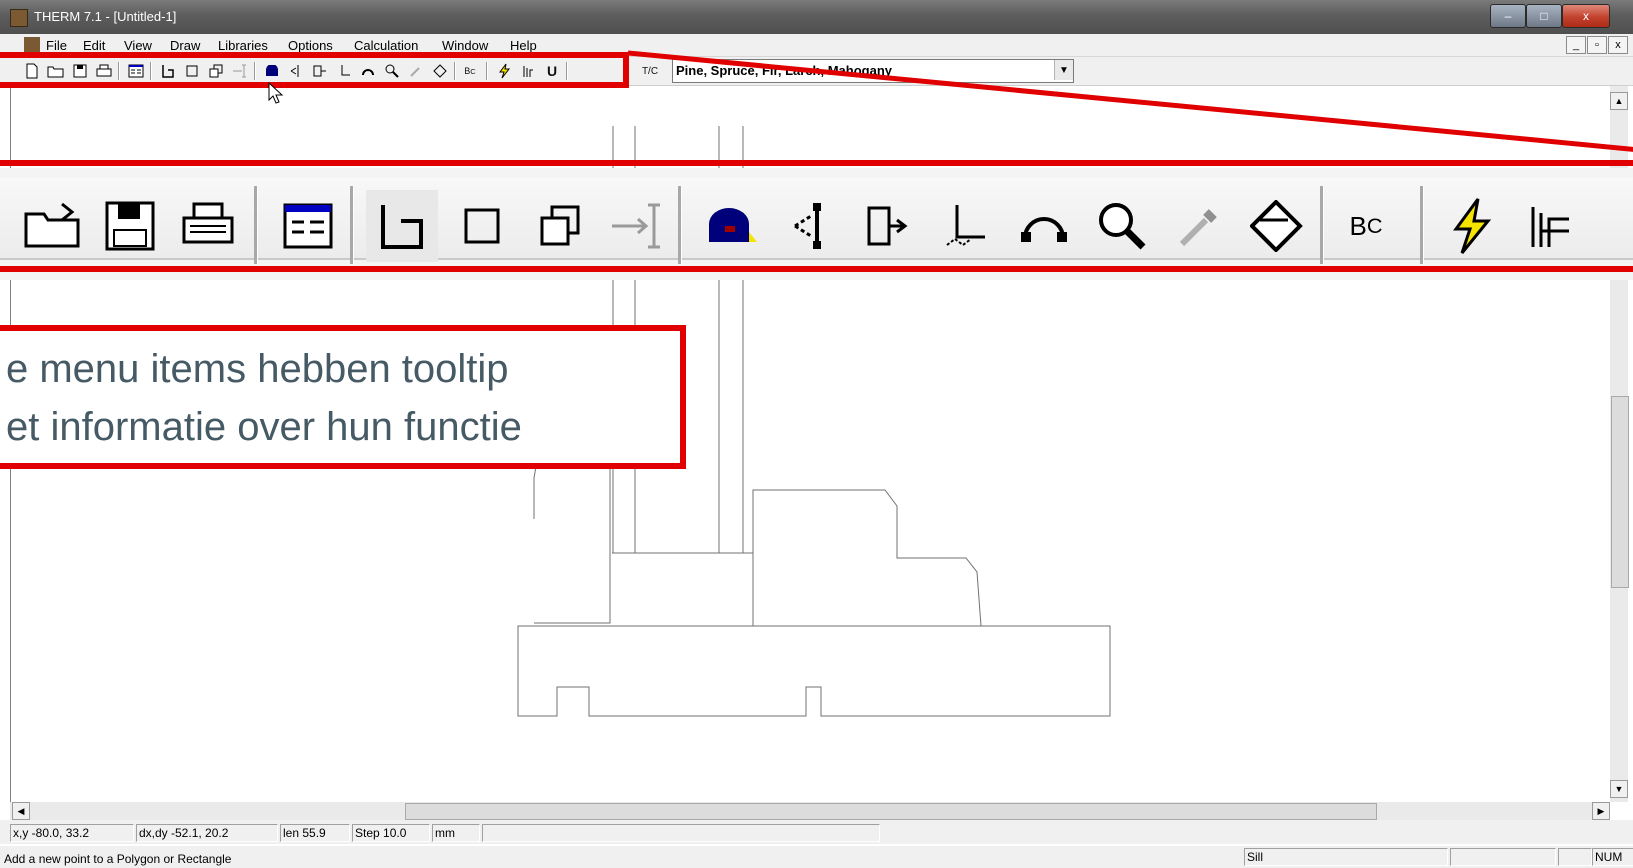 Image resolution: width=1633 pixels, height=868 pixels. Describe the element at coordinates (315, 833) in the screenshot. I see `length-readout: len 55.9` at that location.